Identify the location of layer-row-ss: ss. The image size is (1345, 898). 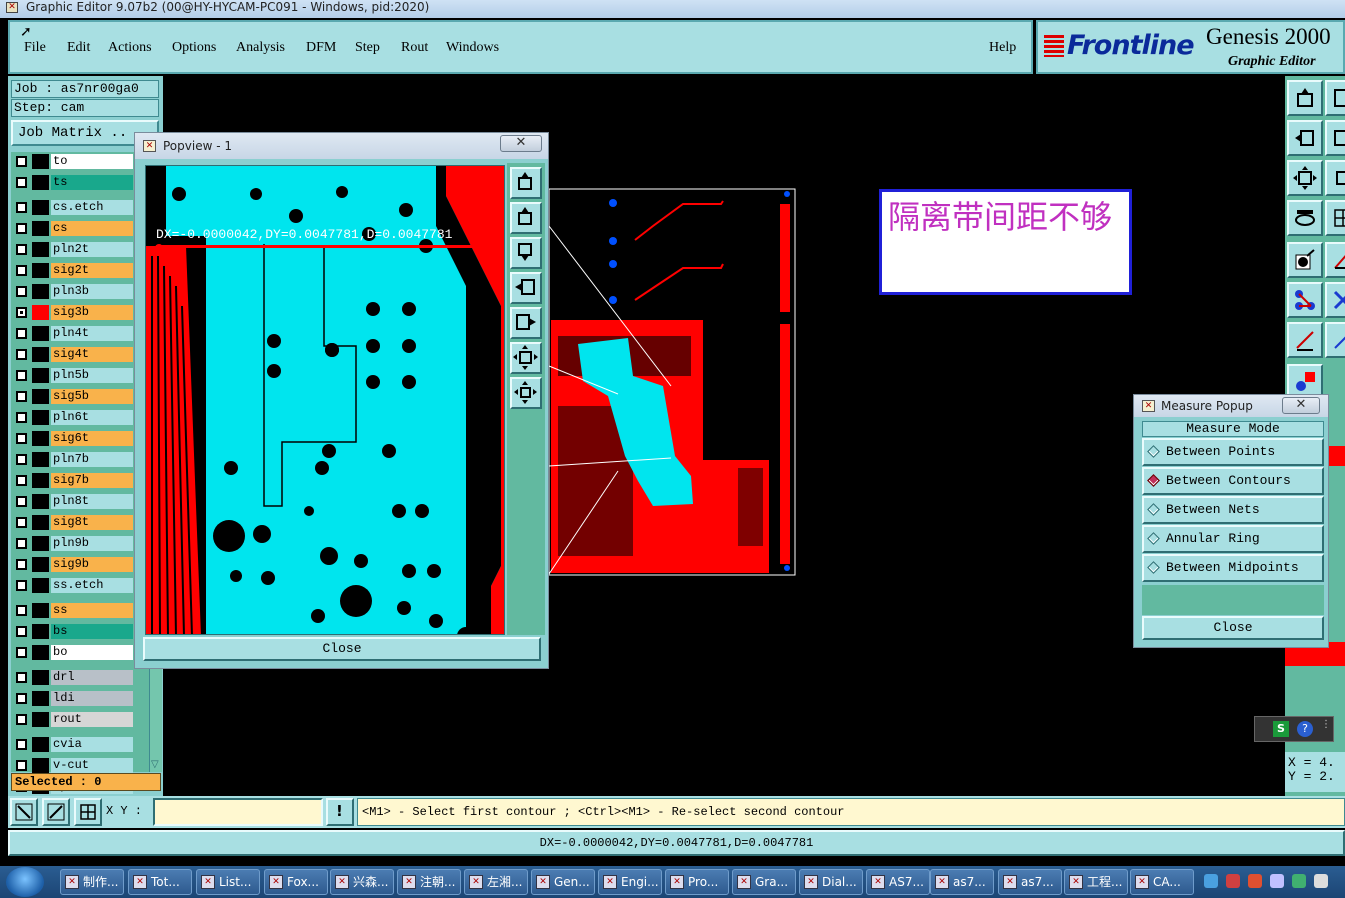
(73, 610).